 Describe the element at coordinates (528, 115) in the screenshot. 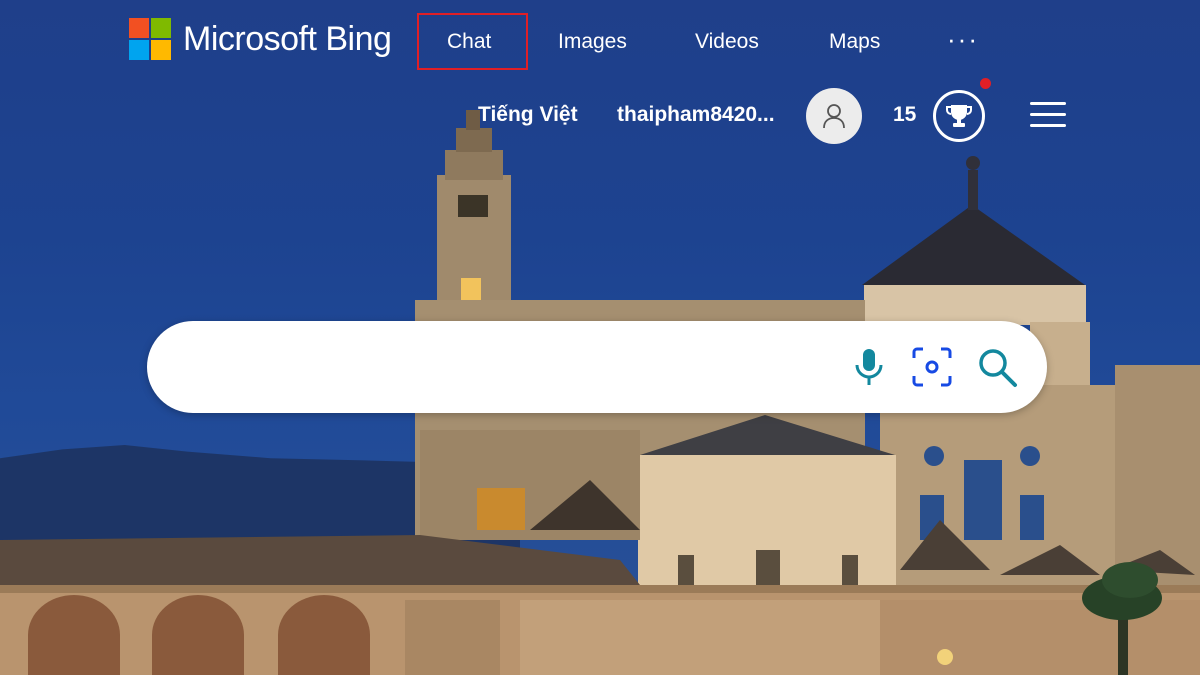

I see `language-link: Tiếng Việt` at that location.